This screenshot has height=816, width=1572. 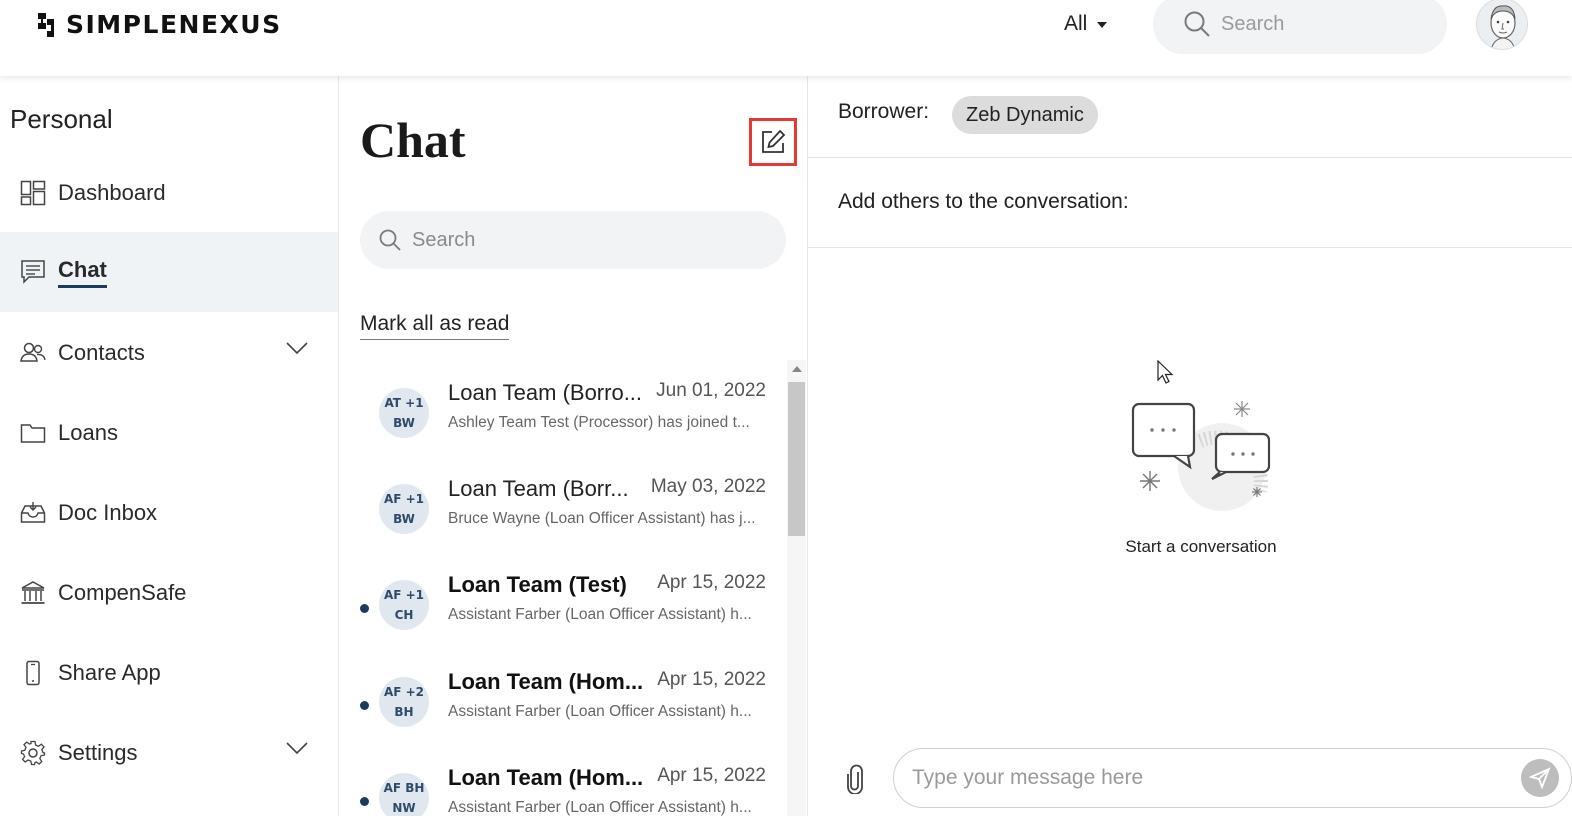 I want to click on contacts-icon, so click(x=33, y=353).